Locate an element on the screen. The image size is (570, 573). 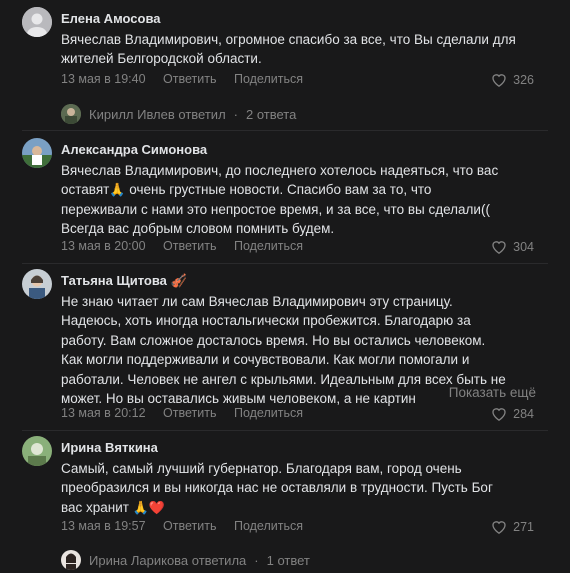
comment-text-fragment: вас хранит is located at coordinates (95, 507).